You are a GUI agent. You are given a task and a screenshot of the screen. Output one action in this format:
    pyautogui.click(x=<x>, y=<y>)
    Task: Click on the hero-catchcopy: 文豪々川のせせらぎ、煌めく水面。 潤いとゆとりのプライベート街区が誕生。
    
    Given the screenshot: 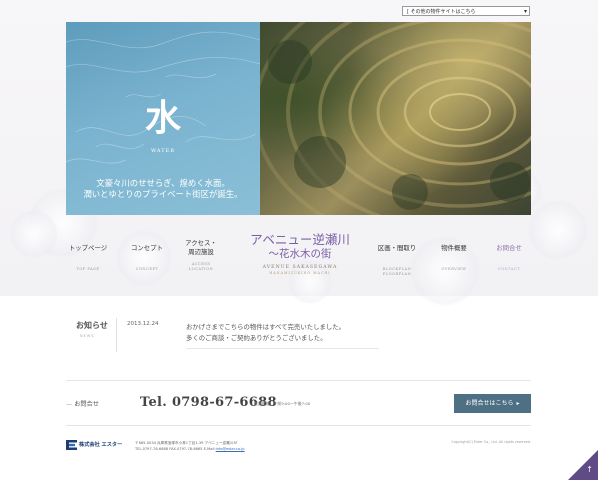 What is the action you would take?
    pyautogui.click(x=163, y=189)
    